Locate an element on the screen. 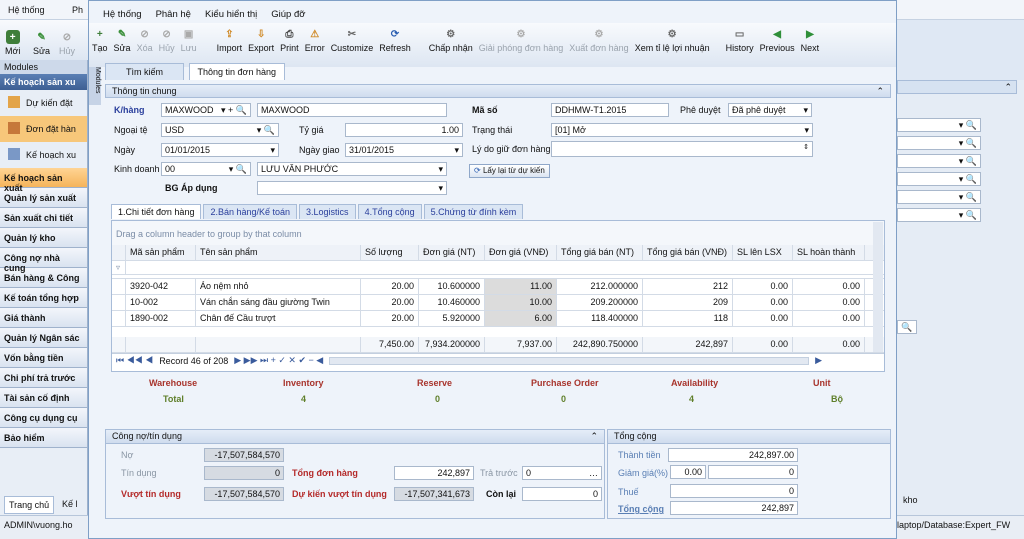 The image size is (1024, 539). reload-forecast-button: ⟳ Lấy lại từ dự kiến is located at coordinates (509, 171).